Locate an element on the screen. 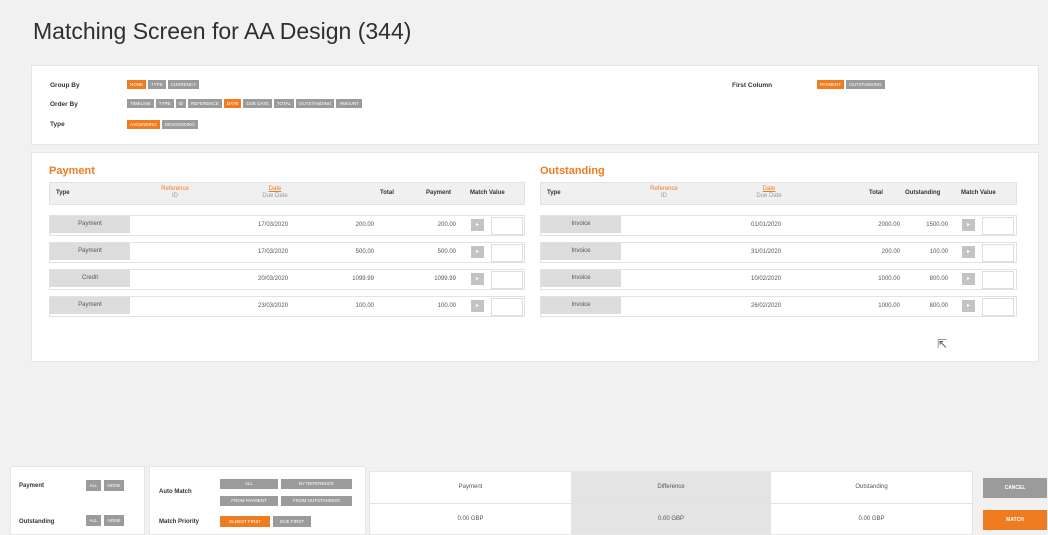 The height and width of the screenshot is (535, 1048). auto-match-label: Auto Match is located at coordinates (175, 492).